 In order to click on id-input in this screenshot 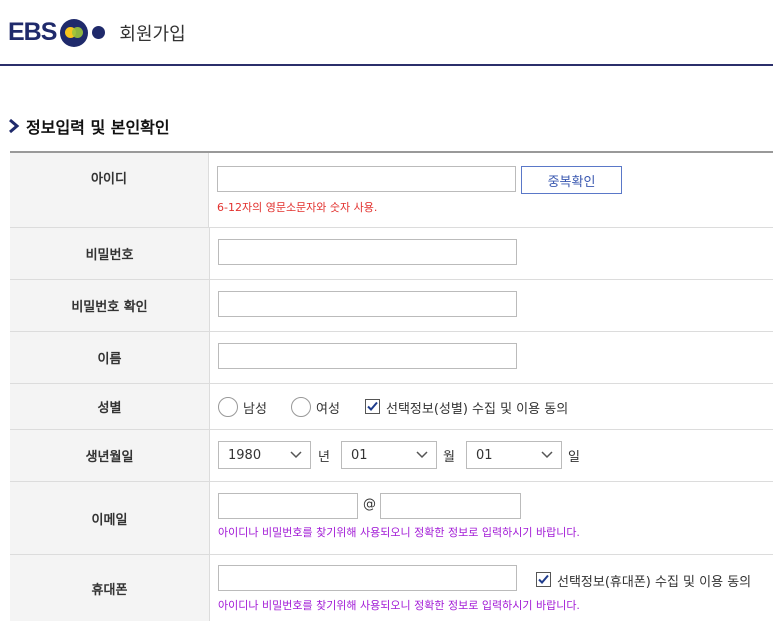, I will do `click(366, 179)`.